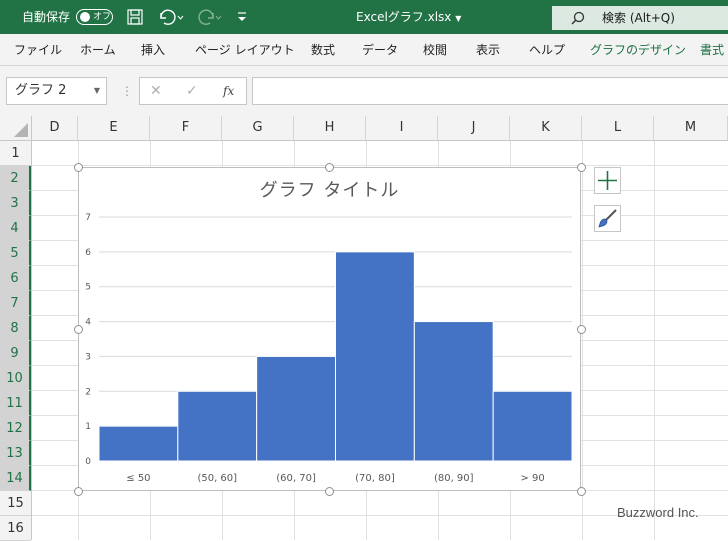 This screenshot has width=728, height=541. Describe the element at coordinates (404, 17) in the screenshot. I see `file-name-text: Excelグラフ.xlsx` at that location.